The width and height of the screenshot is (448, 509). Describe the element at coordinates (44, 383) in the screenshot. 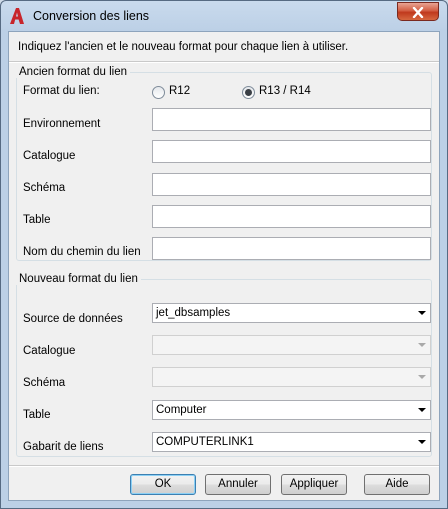

I see `new-schema-label: Schéma` at that location.